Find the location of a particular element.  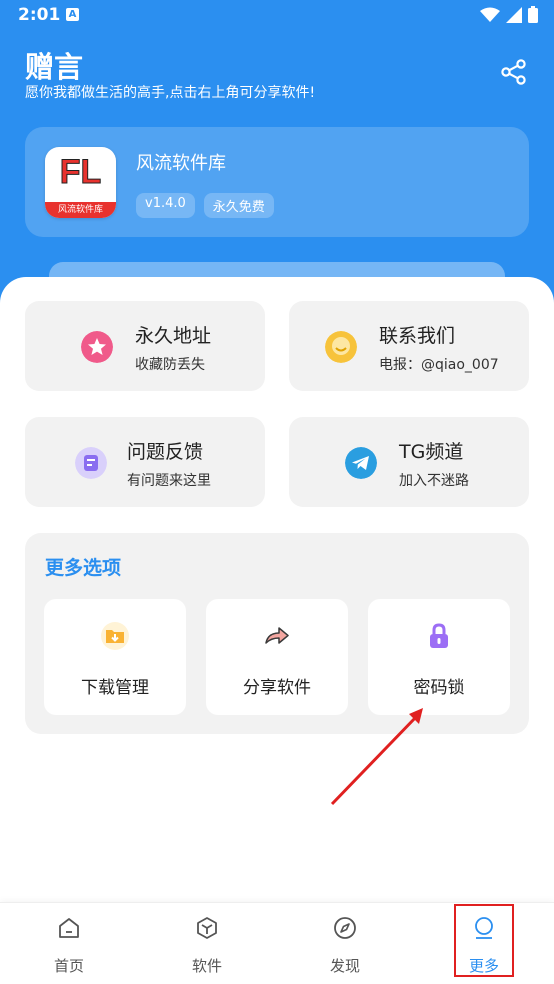

star-icon is located at coordinates (97, 347).